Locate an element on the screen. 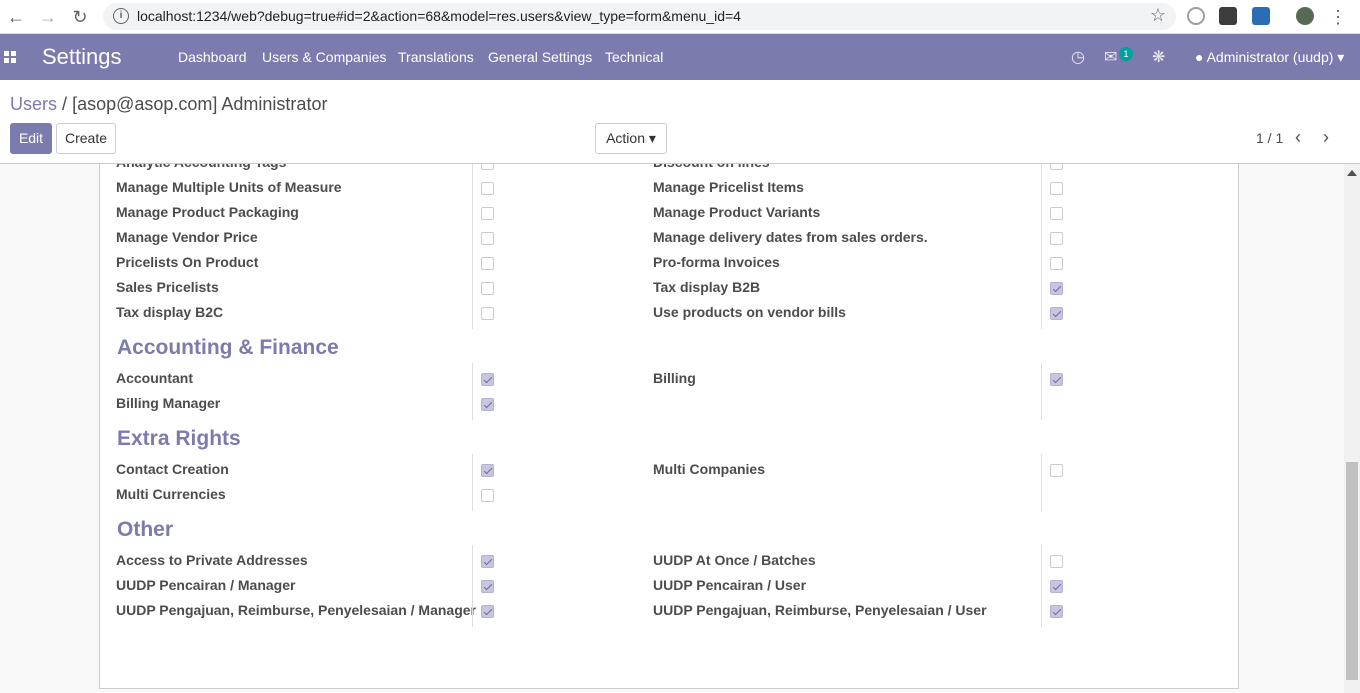  group-label: Multi Companies is located at coordinates (709, 469).